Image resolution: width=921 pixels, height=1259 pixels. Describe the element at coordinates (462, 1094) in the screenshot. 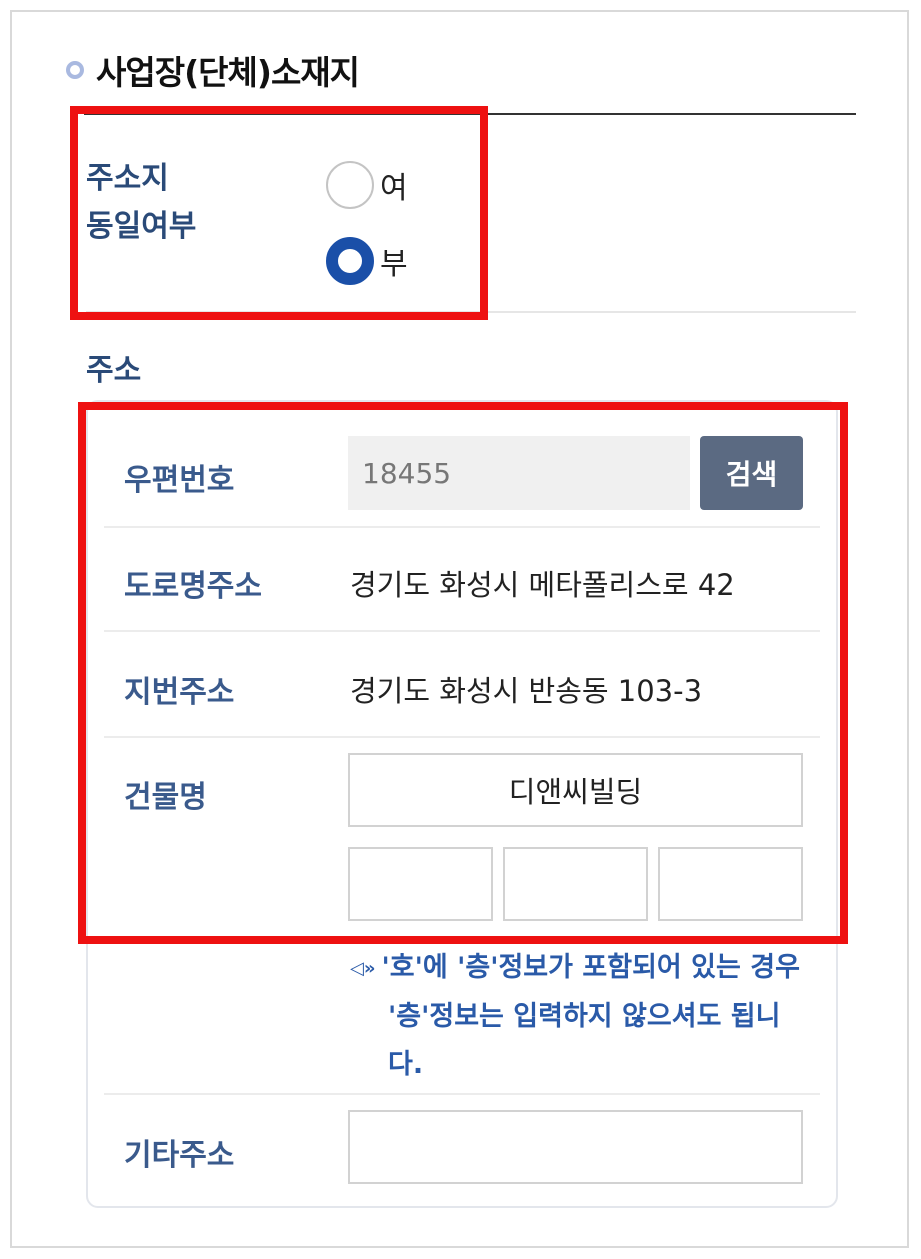

I see `row-divider` at that location.